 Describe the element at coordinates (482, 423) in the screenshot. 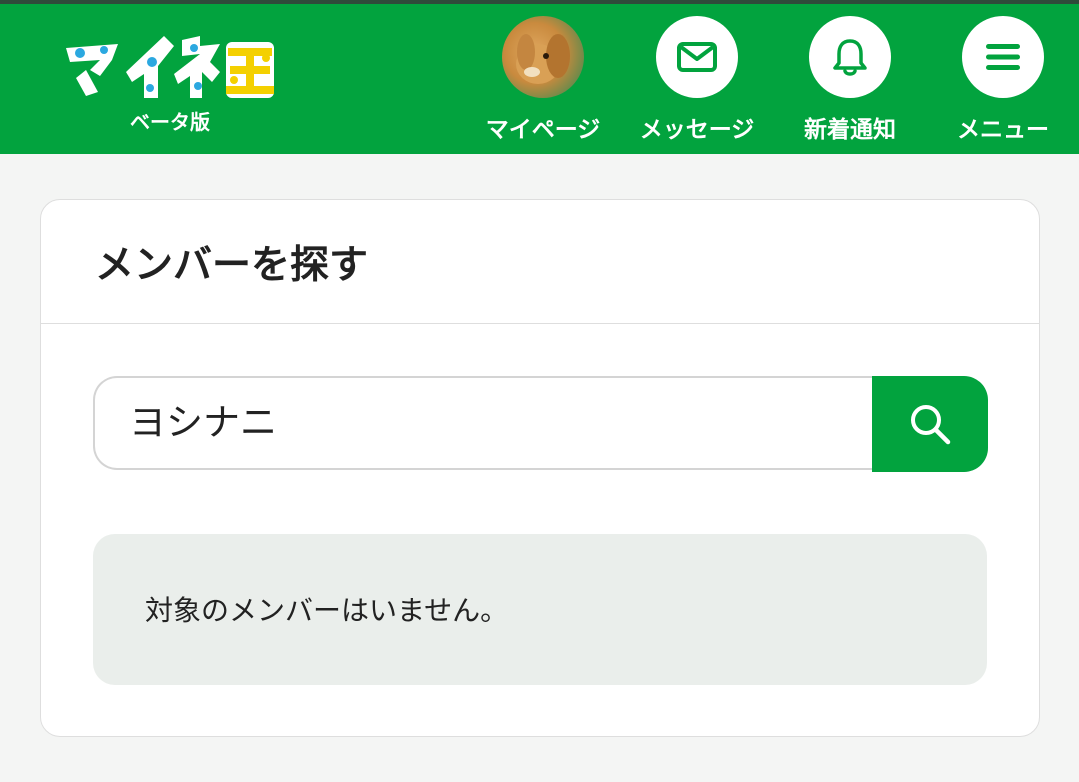

I see `search-input: ヨシナニ` at that location.